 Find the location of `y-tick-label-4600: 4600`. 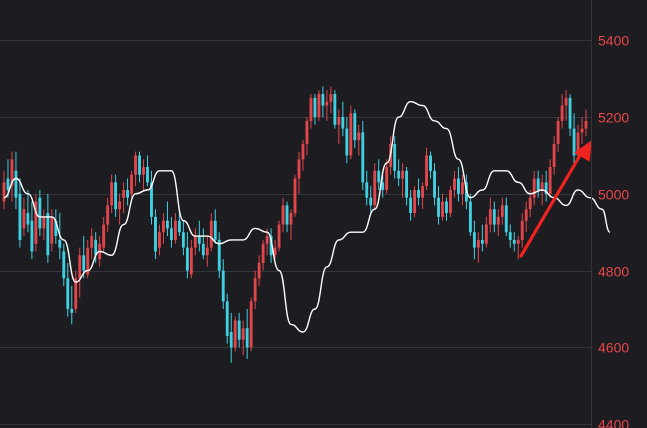

y-tick-label-4600: 4600 is located at coordinates (613, 348).